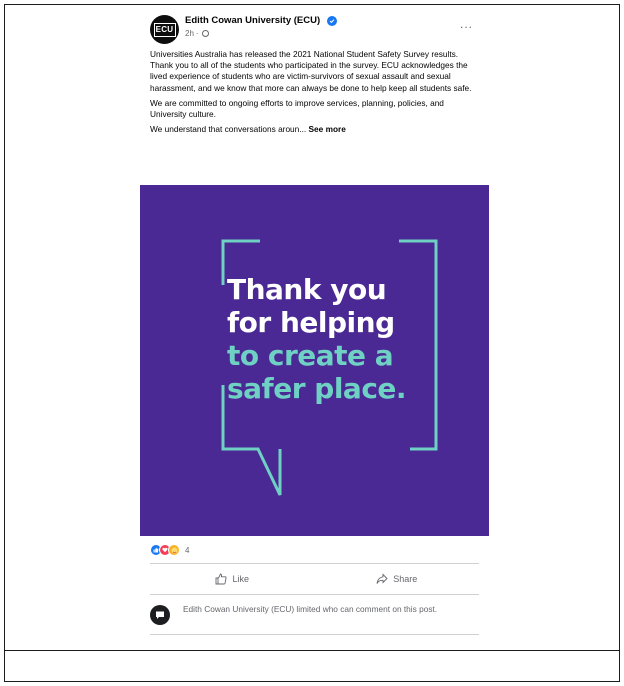 Image resolution: width=624 pixels, height=686 pixels. Describe the element at coordinates (252, 20) in the screenshot. I see `page-name-link: Edith Cowan University (ECU)` at that location.